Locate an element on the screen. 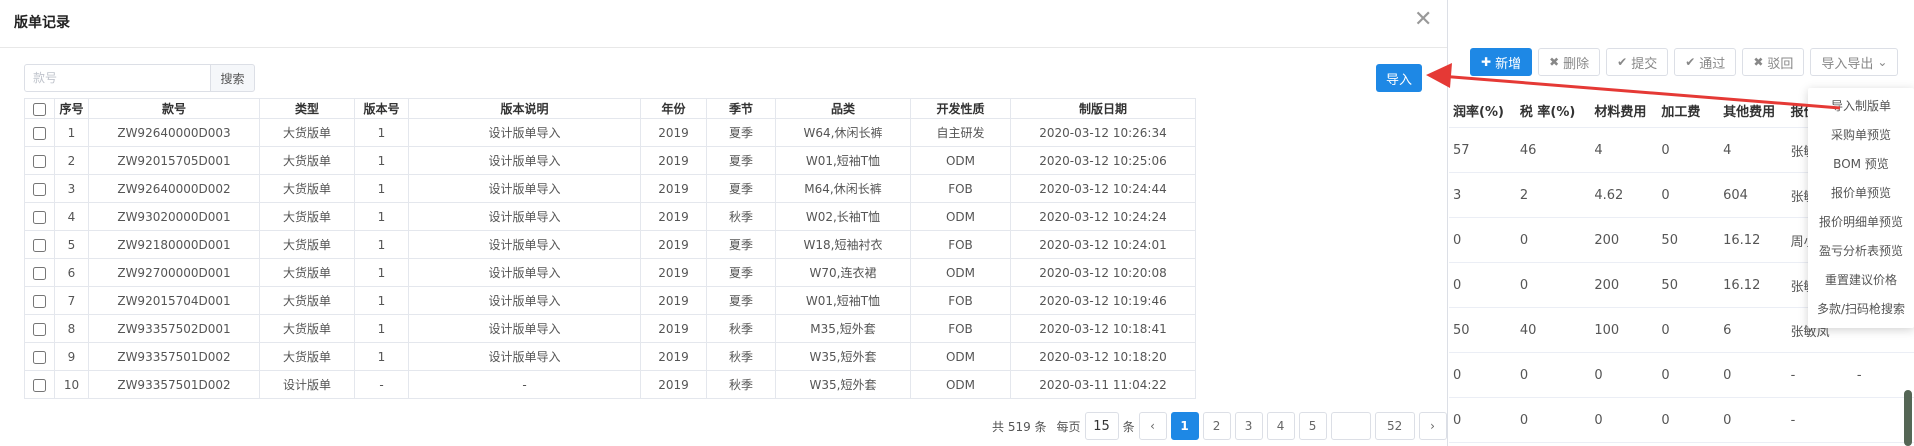 The height and width of the screenshot is (446, 1914). dropdown-menu-item: 采购单预览 is located at coordinates (1861, 135).